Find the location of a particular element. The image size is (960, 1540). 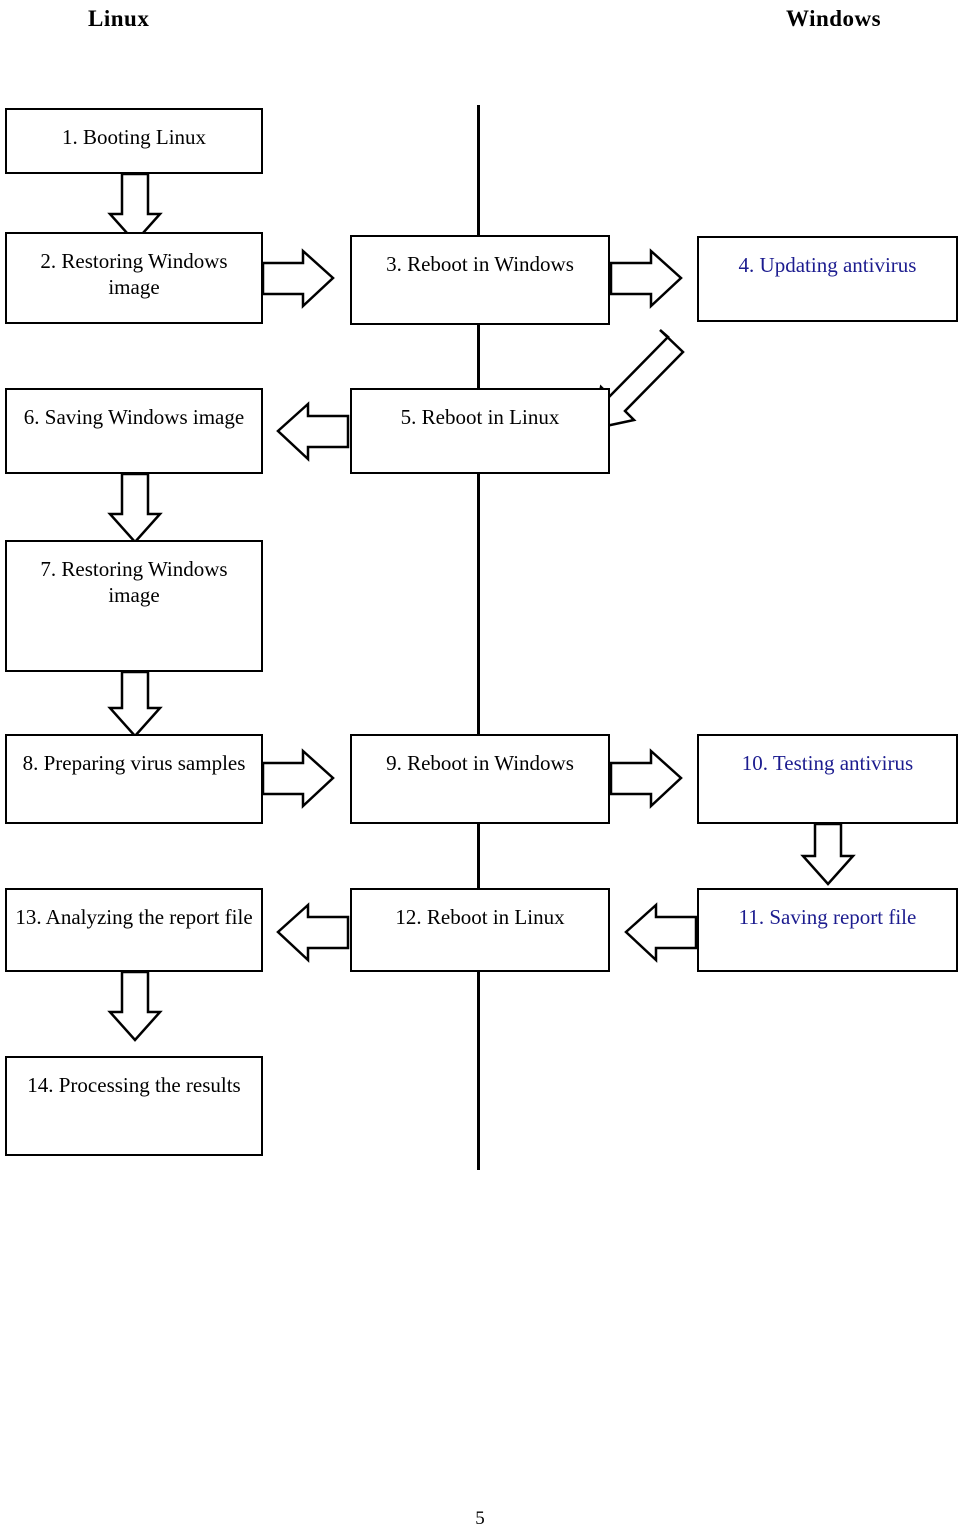

node-4-updating-antivirus: 4. Updating antivirus is located at coordinates (827, 279).